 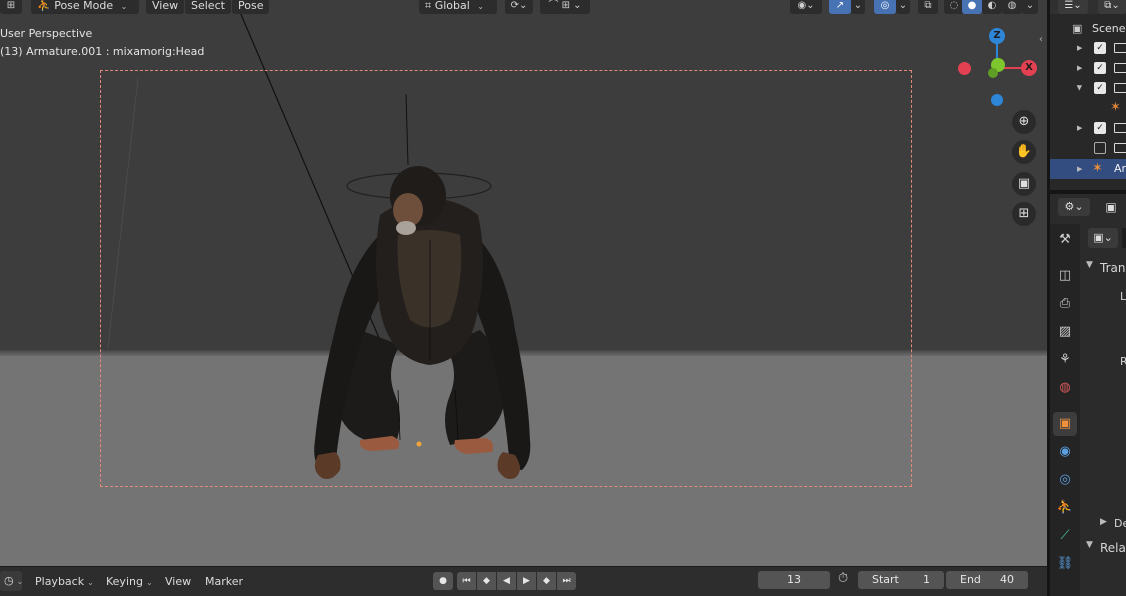 What do you see at coordinates (885, 579) in the screenshot?
I see `start-label: Start` at bounding box center [885, 579].